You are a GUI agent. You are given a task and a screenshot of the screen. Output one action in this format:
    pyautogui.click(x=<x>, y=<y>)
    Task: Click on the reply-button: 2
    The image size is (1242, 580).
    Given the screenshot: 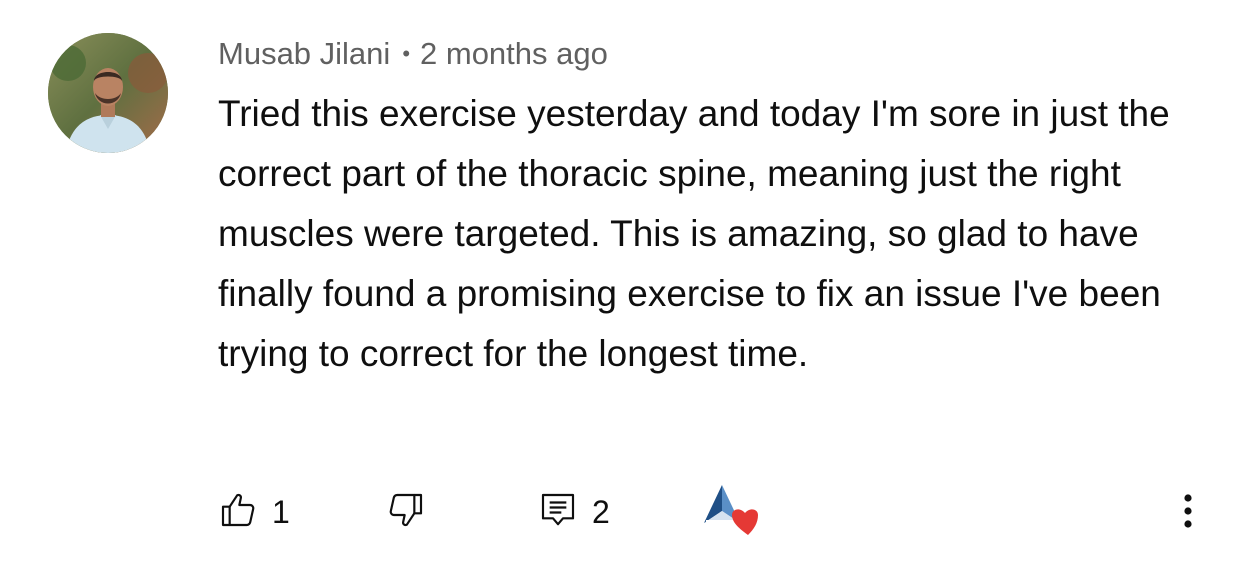 What is the action you would take?
    pyautogui.click(x=574, y=512)
    